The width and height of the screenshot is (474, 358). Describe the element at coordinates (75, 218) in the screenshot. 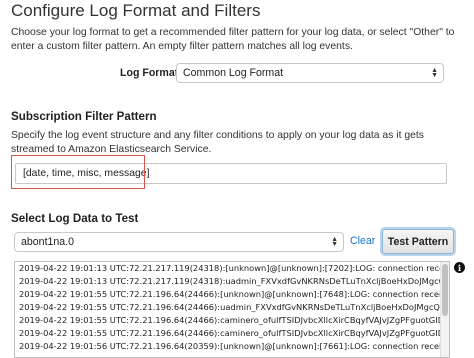

I see `select-log-data-title: Select Log Data to Test` at that location.